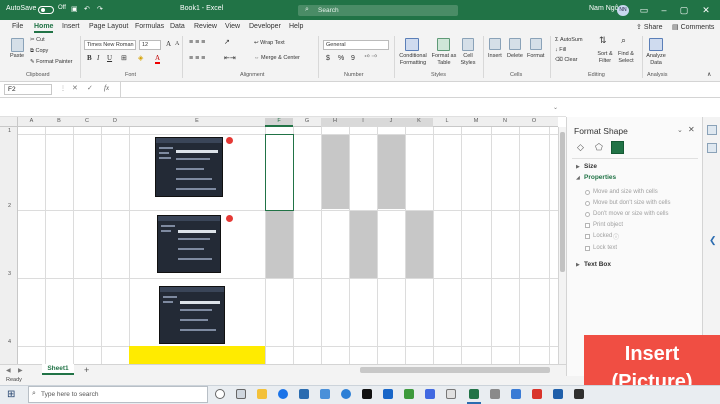  Describe the element at coordinates (597, 264) in the screenshot. I see `text-box-section: Text Box` at that location.